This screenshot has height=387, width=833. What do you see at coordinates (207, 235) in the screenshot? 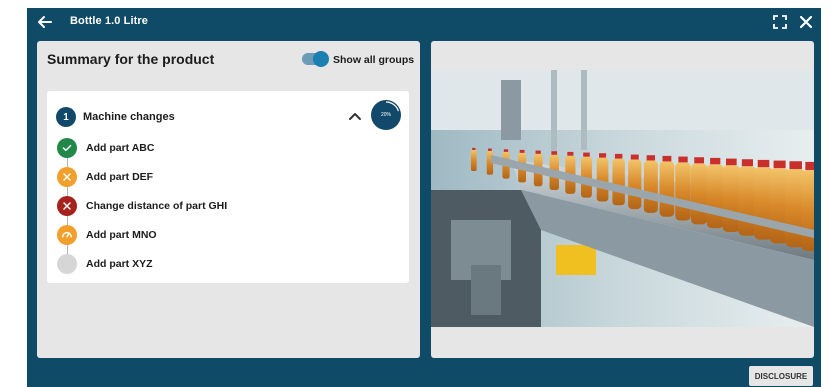
I see `step-item: Add part MNO` at bounding box center [207, 235].